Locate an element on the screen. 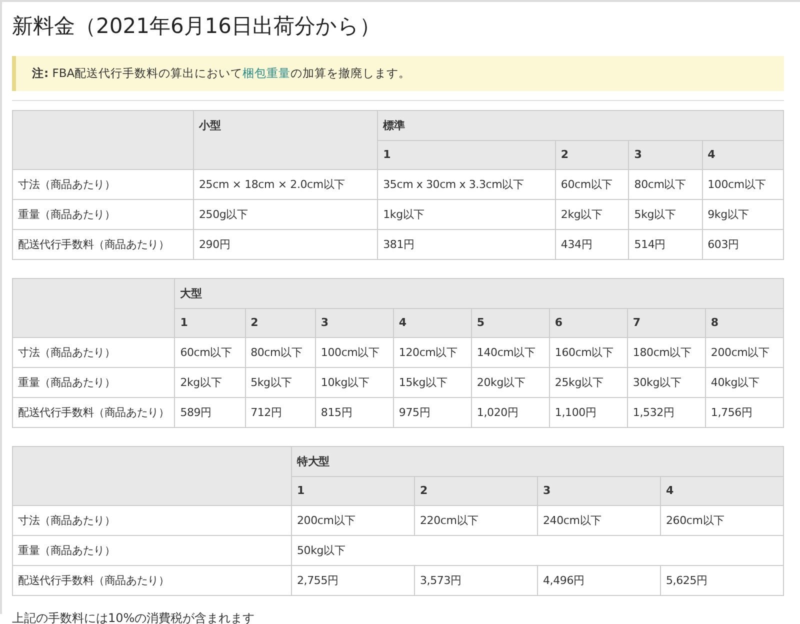  table-cell: 220cm以下 is located at coordinates (476, 521).